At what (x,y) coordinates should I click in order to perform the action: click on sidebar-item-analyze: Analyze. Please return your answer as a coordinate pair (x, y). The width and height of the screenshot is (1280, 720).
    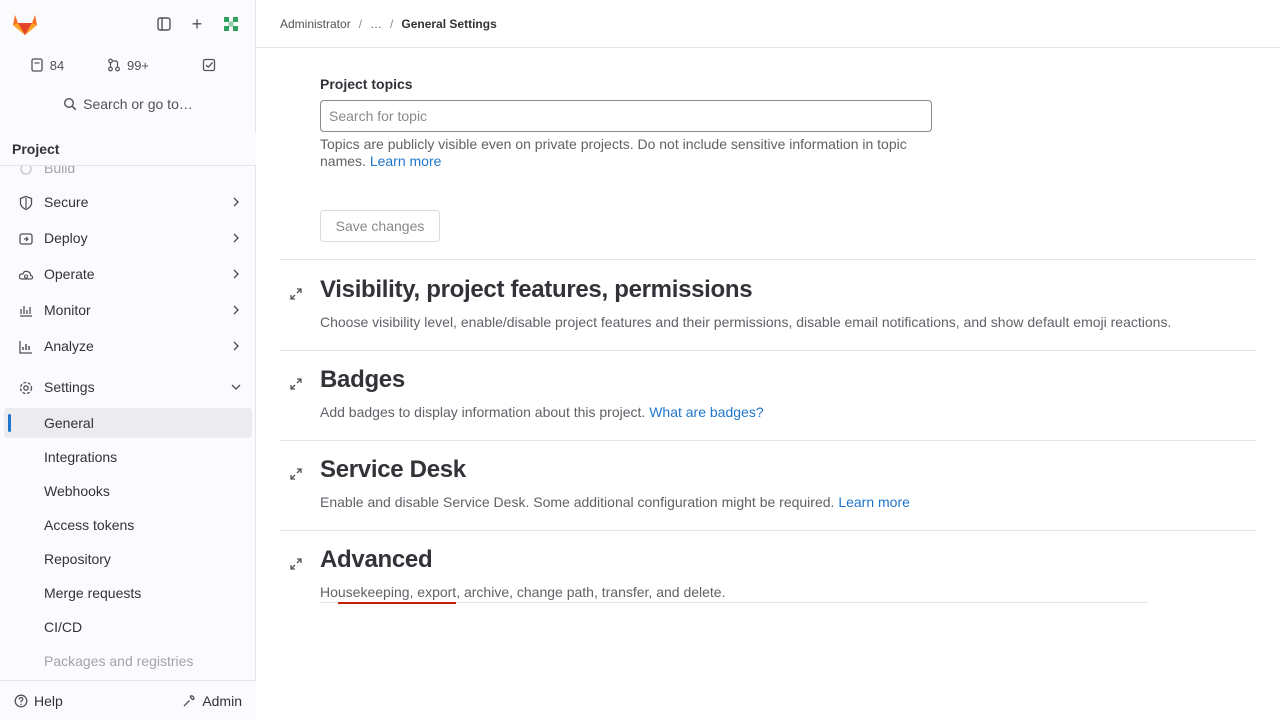
    Looking at the image, I should click on (128, 346).